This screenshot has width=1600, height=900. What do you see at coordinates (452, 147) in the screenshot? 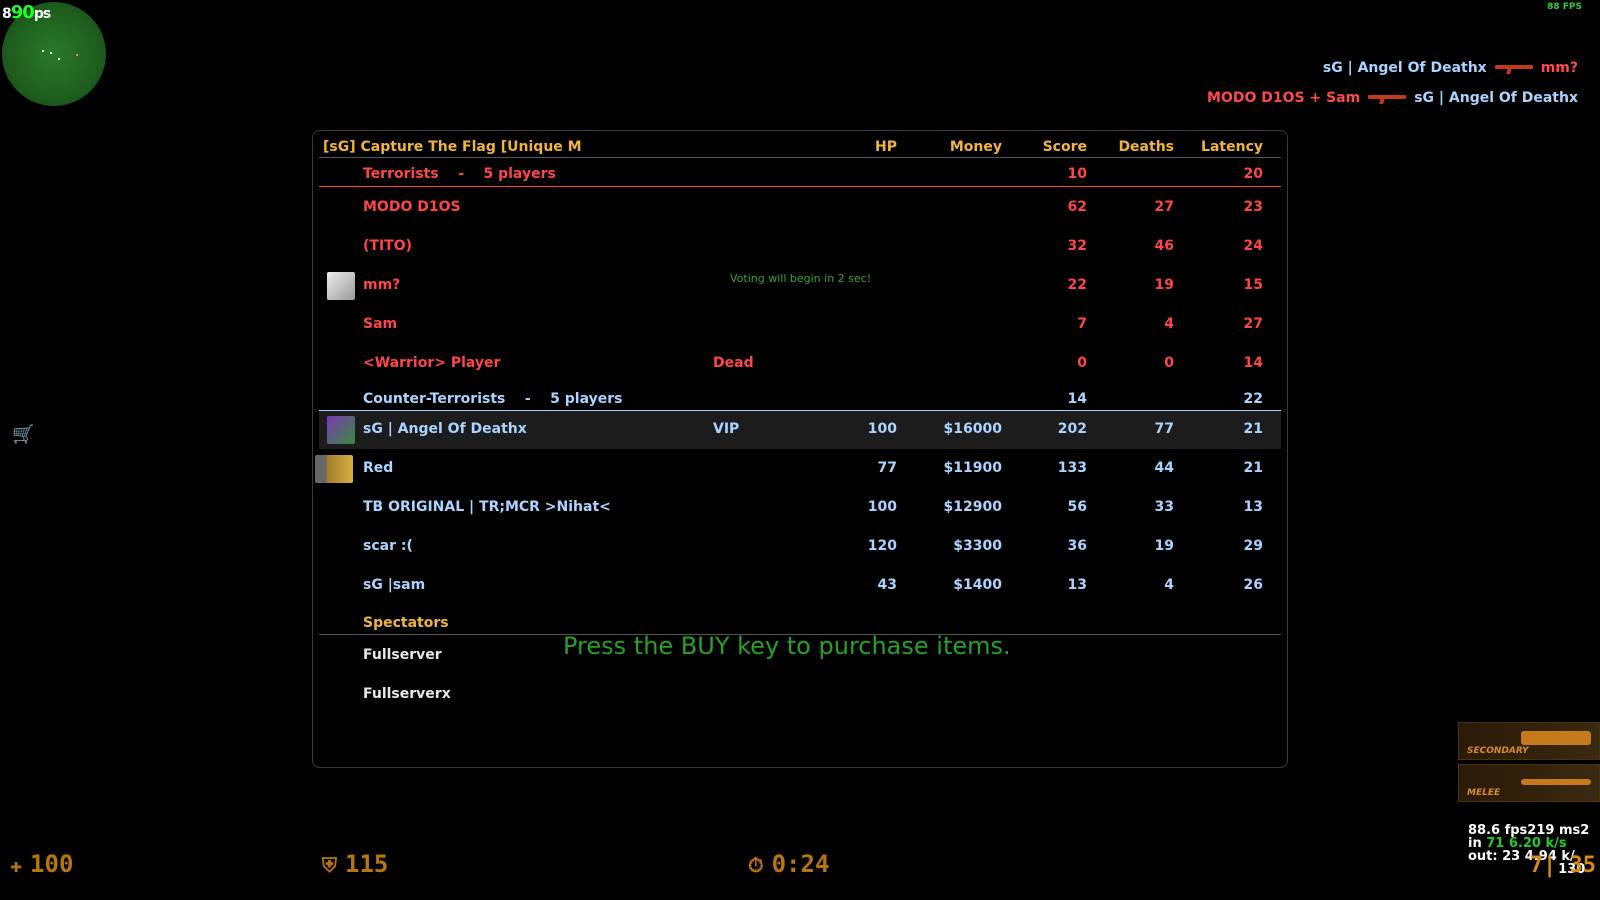
I see `server-name: [sG] Capture The Flag [Unique M` at bounding box center [452, 147].